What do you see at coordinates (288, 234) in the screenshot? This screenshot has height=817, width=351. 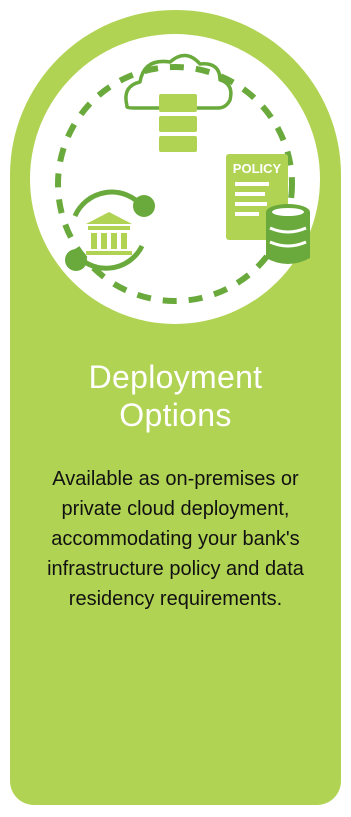 I see `database-icon` at bounding box center [288, 234].